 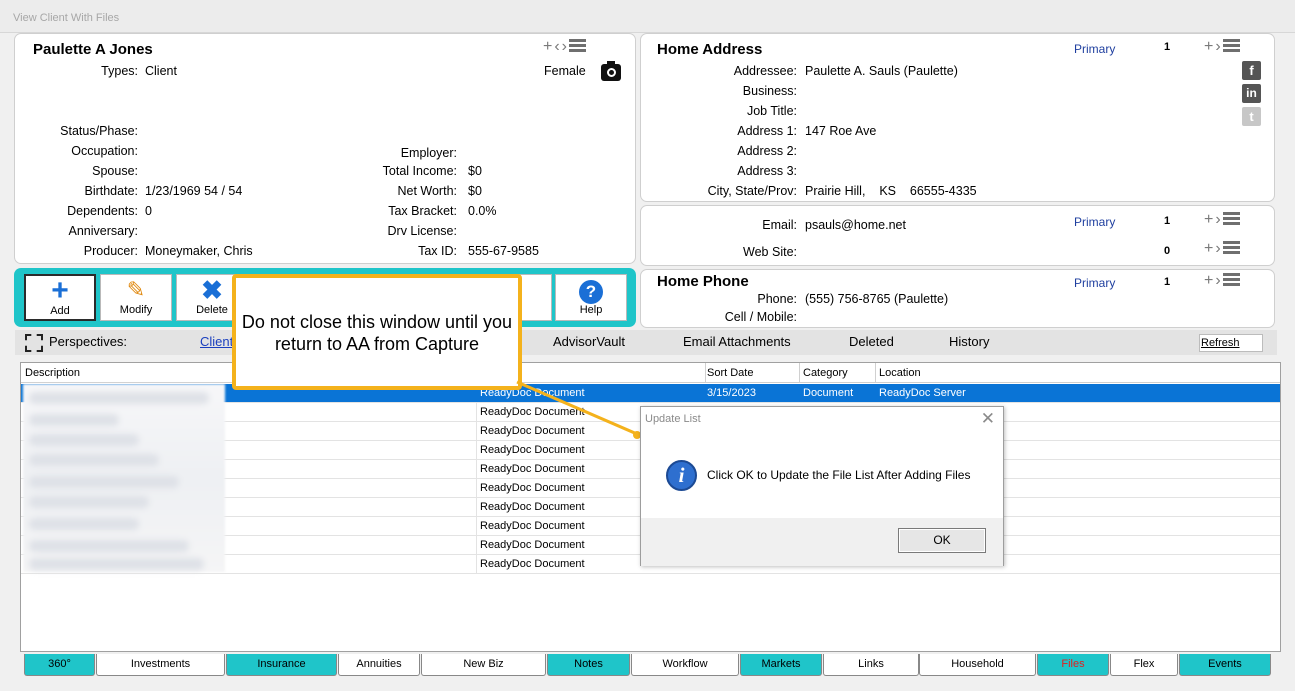 What do you see at coordinates (419, 171) in the screenshot?
I see `total-income-label: Total Income:` at bounding box center [419, 171].